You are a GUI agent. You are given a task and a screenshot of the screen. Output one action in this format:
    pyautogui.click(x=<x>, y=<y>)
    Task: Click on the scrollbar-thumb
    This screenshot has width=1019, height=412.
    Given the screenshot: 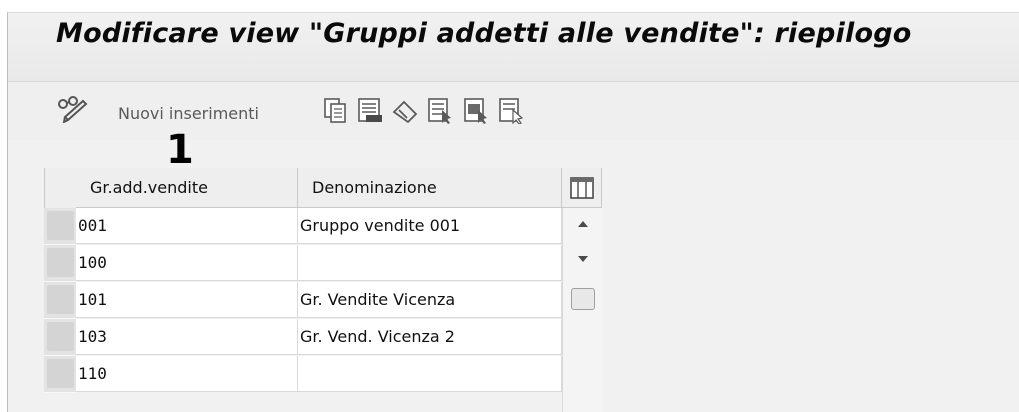 What is the action you would take?
    pyautogui.click(x=583, y=299)
    